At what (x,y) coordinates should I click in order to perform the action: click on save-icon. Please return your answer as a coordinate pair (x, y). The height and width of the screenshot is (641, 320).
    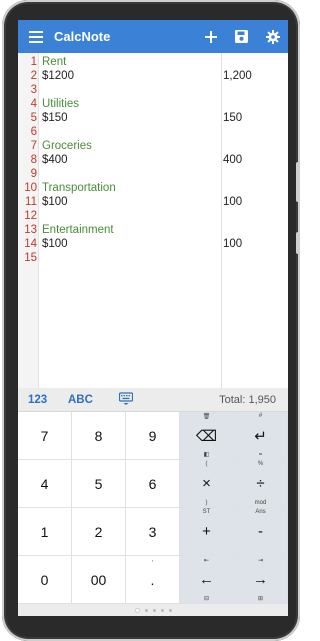
    Looking at the image, I should click on (241, 36).